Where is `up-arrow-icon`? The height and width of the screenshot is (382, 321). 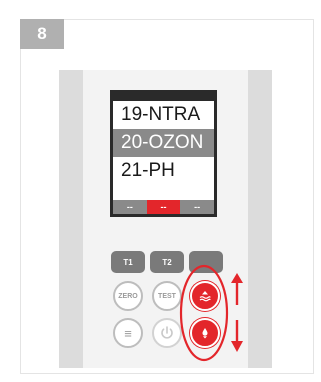 up-arrow-icon is located at coordinates (237, 289).